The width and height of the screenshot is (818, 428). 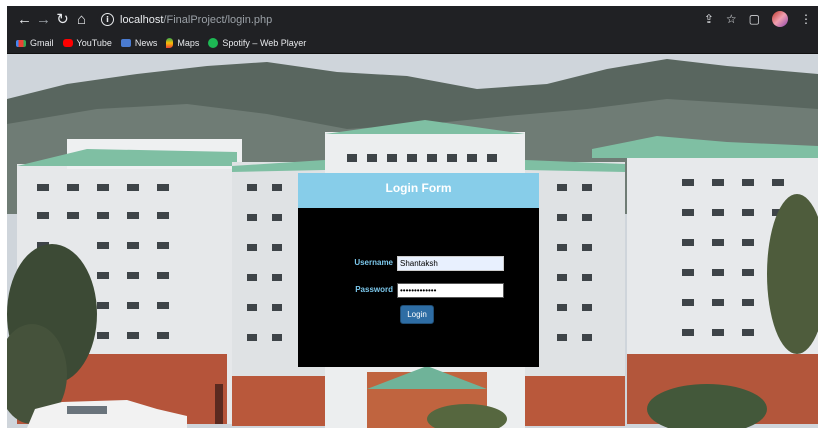 I want to click on username-row: Username, so click(x=418, y=264).